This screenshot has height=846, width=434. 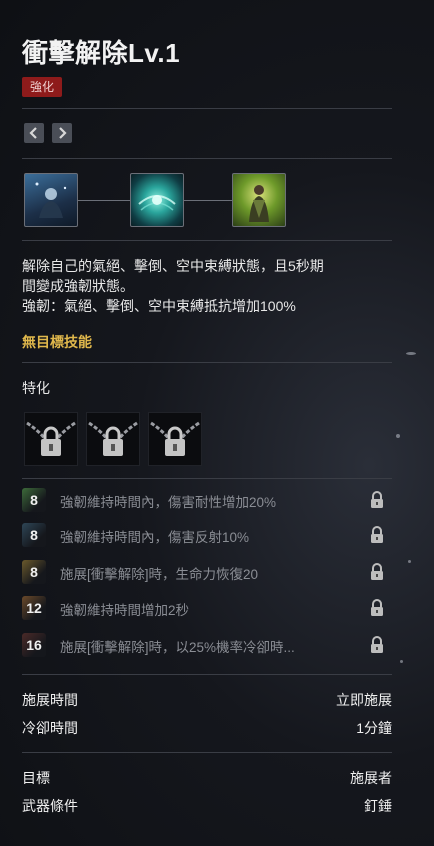 What do you see at coordinates (34, 608) in the screenshot?
I see `trait-level-badge: 12` at bounding box center [34, 608].